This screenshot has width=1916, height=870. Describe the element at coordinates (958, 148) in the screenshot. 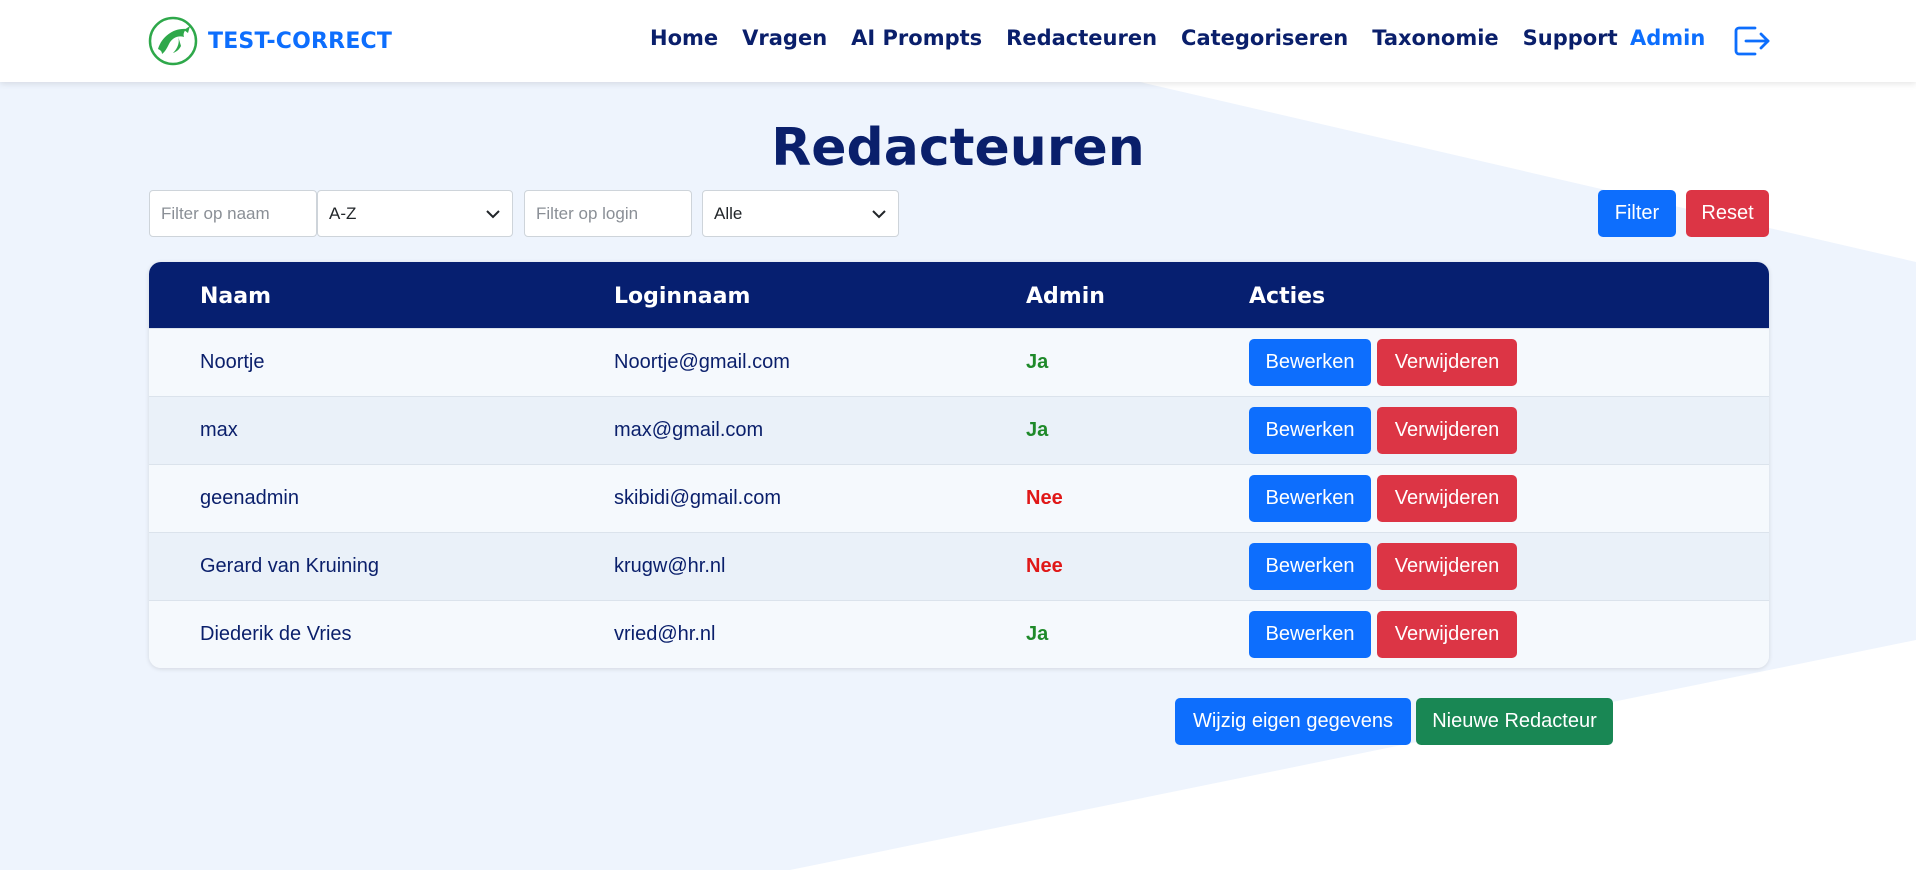

I see `page-title: Redacteuren` at that location.